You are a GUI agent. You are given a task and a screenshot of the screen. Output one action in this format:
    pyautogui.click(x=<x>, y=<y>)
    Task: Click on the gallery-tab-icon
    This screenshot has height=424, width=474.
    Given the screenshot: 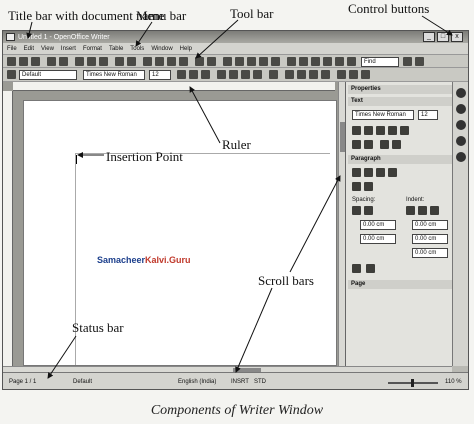 What is the action you would take?
    pyautogui.click(x=461, y=125)
    